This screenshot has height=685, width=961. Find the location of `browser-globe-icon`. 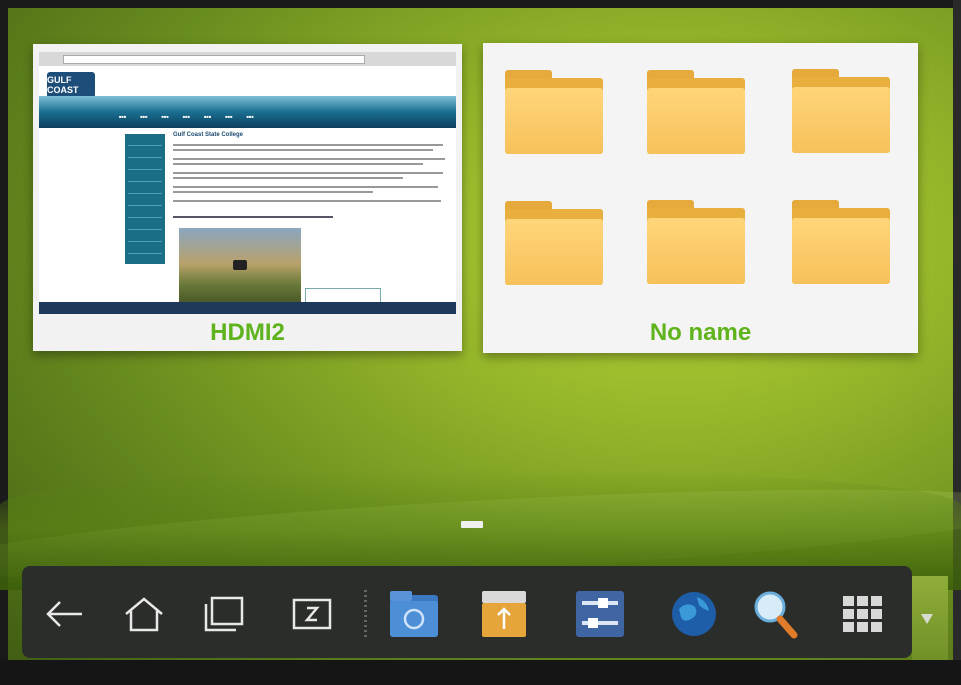

browser-globe-icon is located at coordinates (694, 614).